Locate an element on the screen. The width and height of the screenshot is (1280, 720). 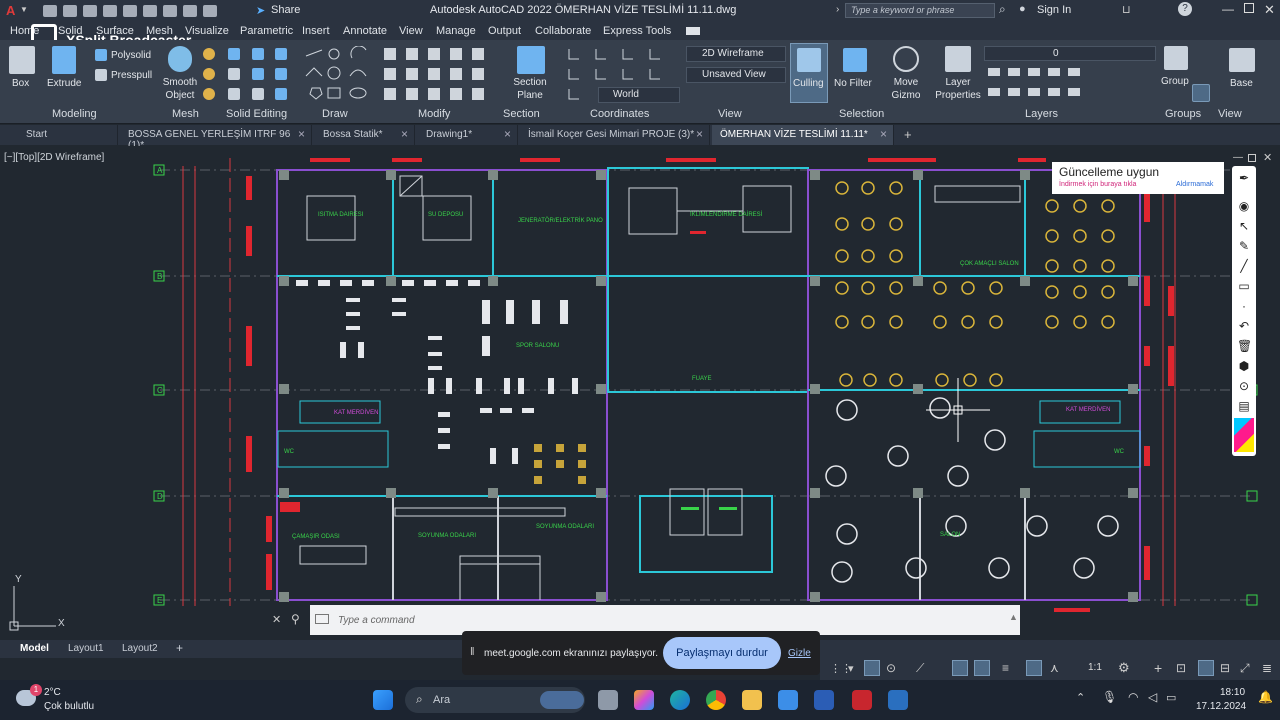
store-icon is located at coordinates (788, 700).